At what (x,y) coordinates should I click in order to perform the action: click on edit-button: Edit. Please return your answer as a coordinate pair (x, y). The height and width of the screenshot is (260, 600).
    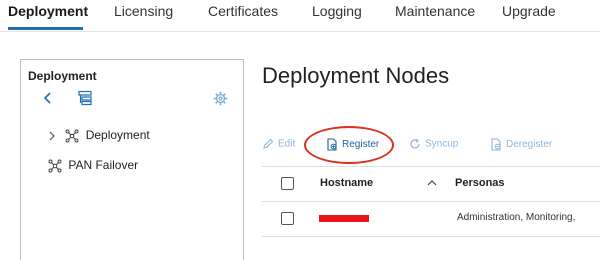
    Looking at the image, I should click on (278, 144).